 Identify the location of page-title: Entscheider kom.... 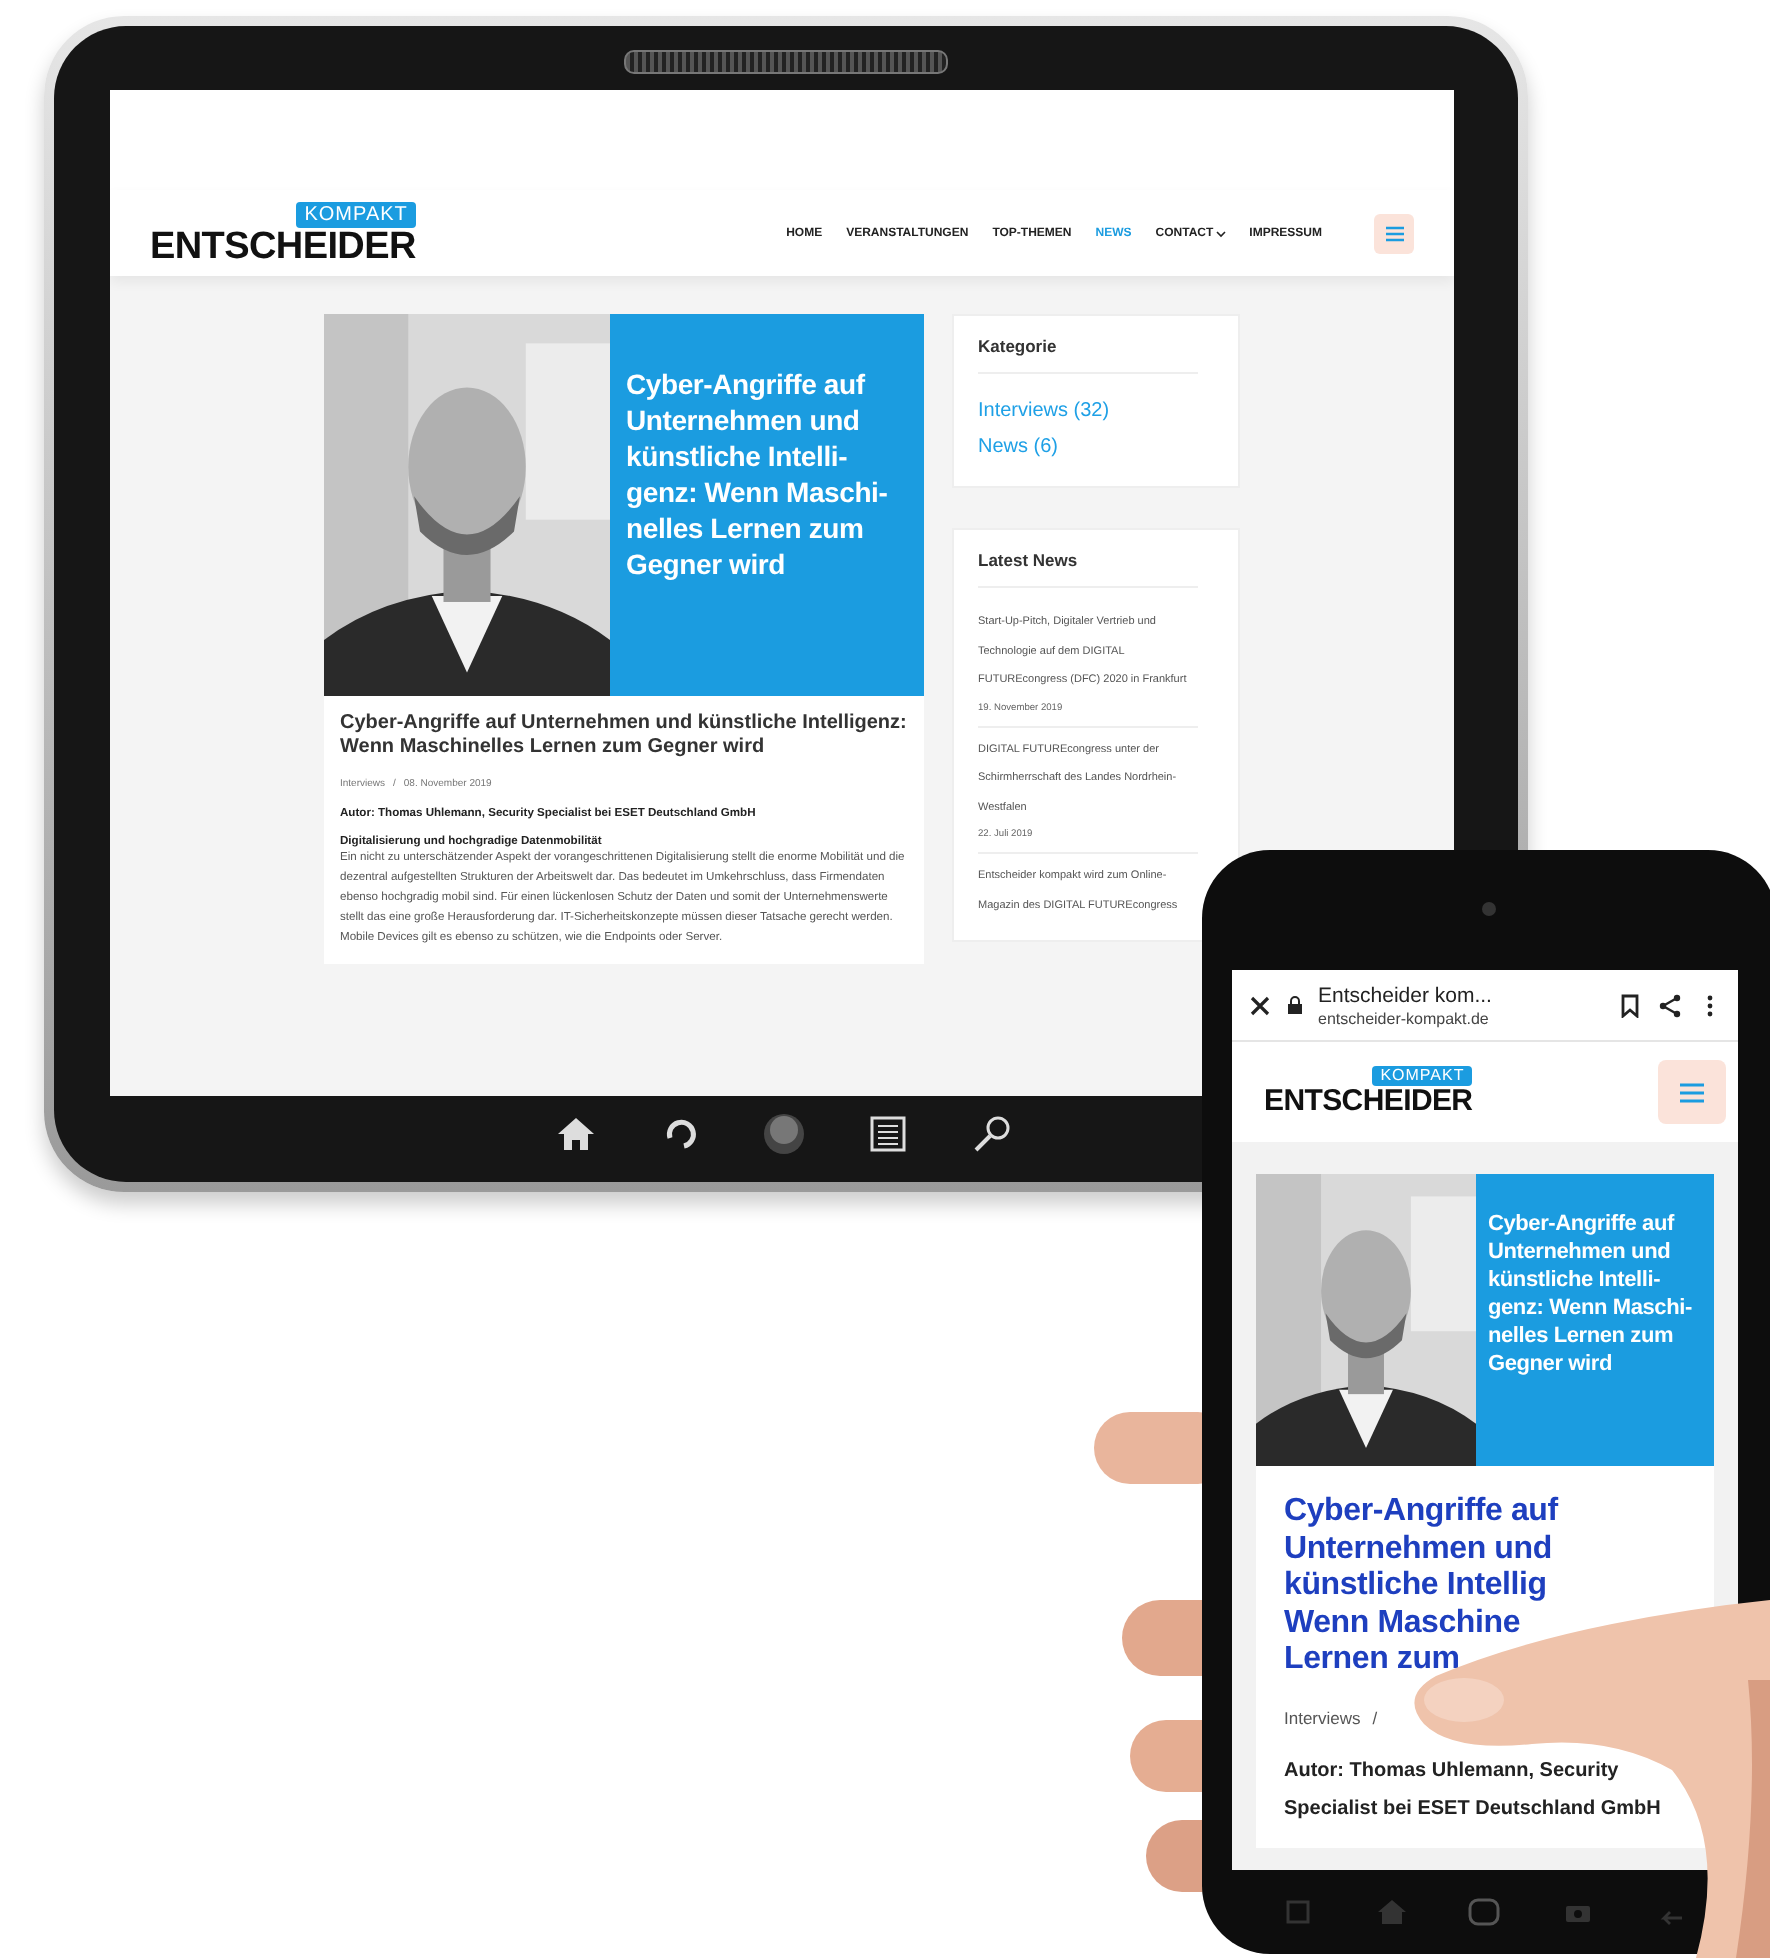
(1406, 995).